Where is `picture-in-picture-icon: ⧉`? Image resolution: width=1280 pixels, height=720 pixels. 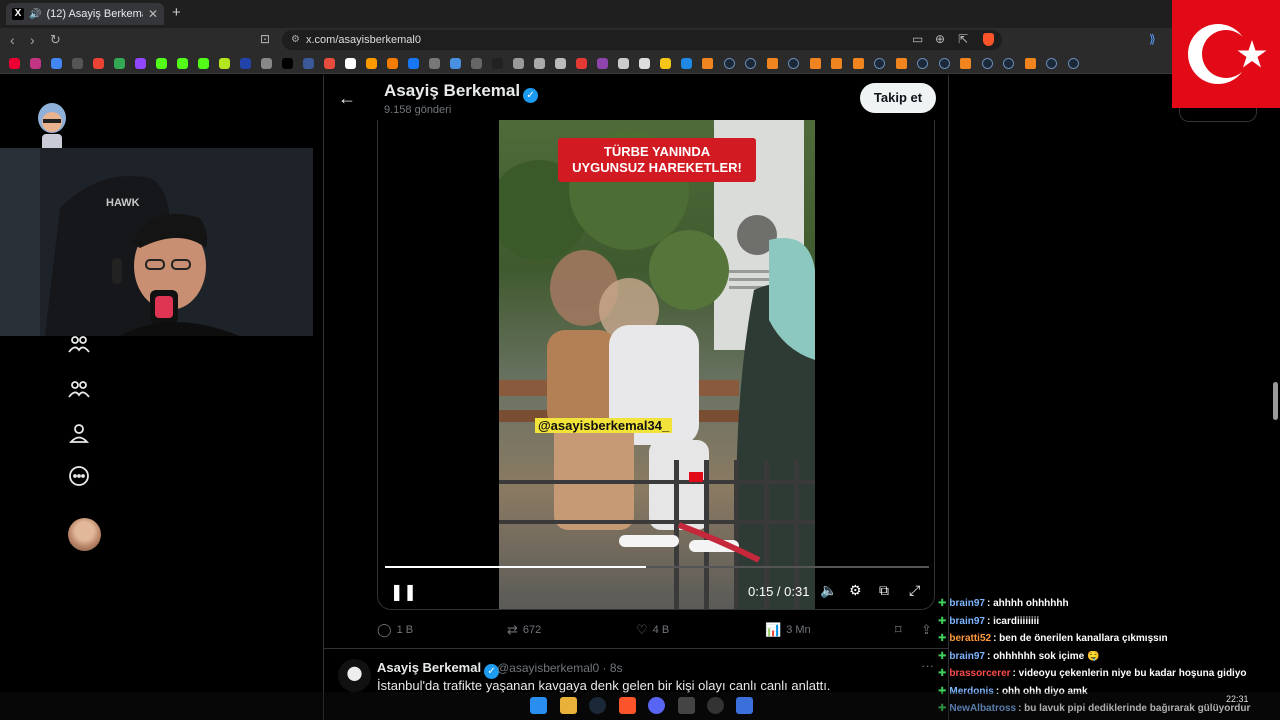 picture-in-picture-icon: ⧉ is located at coordinates (884, 590).